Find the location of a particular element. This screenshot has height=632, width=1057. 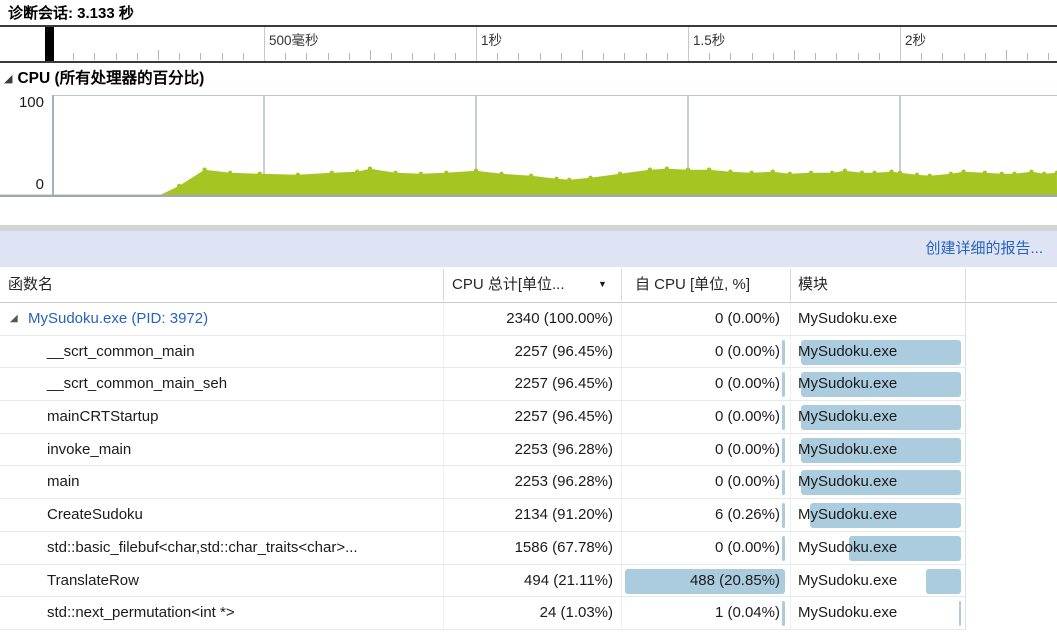

expand-node-icon: ◢ is located at coordinates (14, 318).